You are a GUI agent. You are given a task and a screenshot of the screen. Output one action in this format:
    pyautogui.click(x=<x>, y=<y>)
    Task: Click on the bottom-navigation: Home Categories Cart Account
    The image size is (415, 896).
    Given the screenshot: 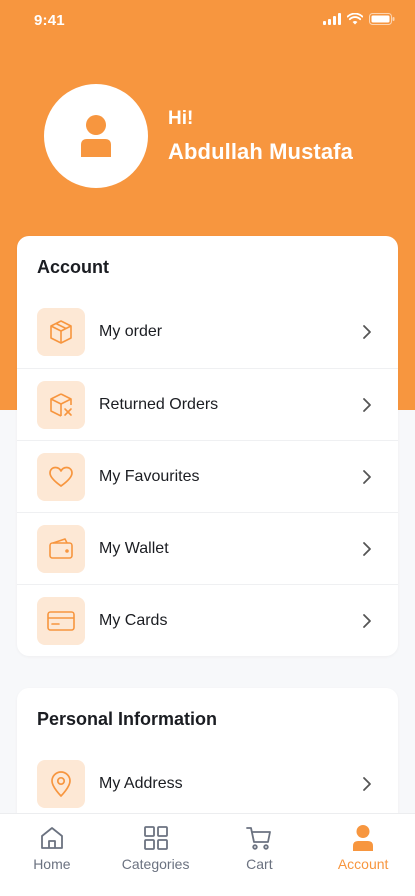 What is the action you would take?
    pyautogui.click(x=207, y=854)
    